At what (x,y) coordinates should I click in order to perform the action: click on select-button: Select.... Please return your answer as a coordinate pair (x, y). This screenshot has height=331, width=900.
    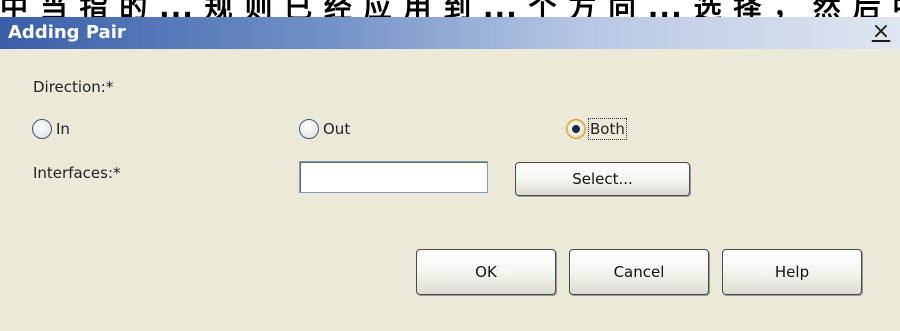
    Looking at the image, I should click on (602, 179).